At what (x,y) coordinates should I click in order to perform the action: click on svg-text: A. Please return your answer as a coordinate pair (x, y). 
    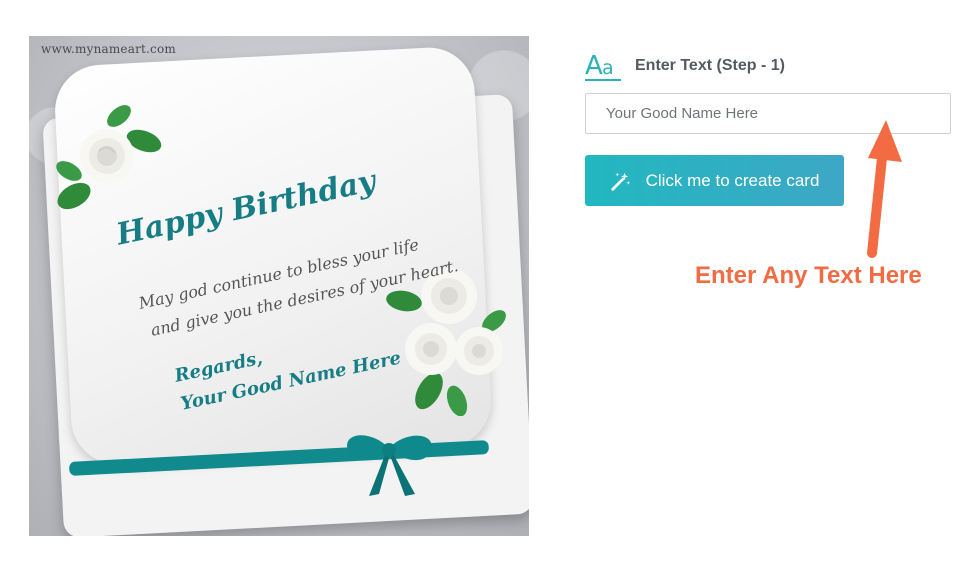
    Looking at the image, I should click on (594, 66).